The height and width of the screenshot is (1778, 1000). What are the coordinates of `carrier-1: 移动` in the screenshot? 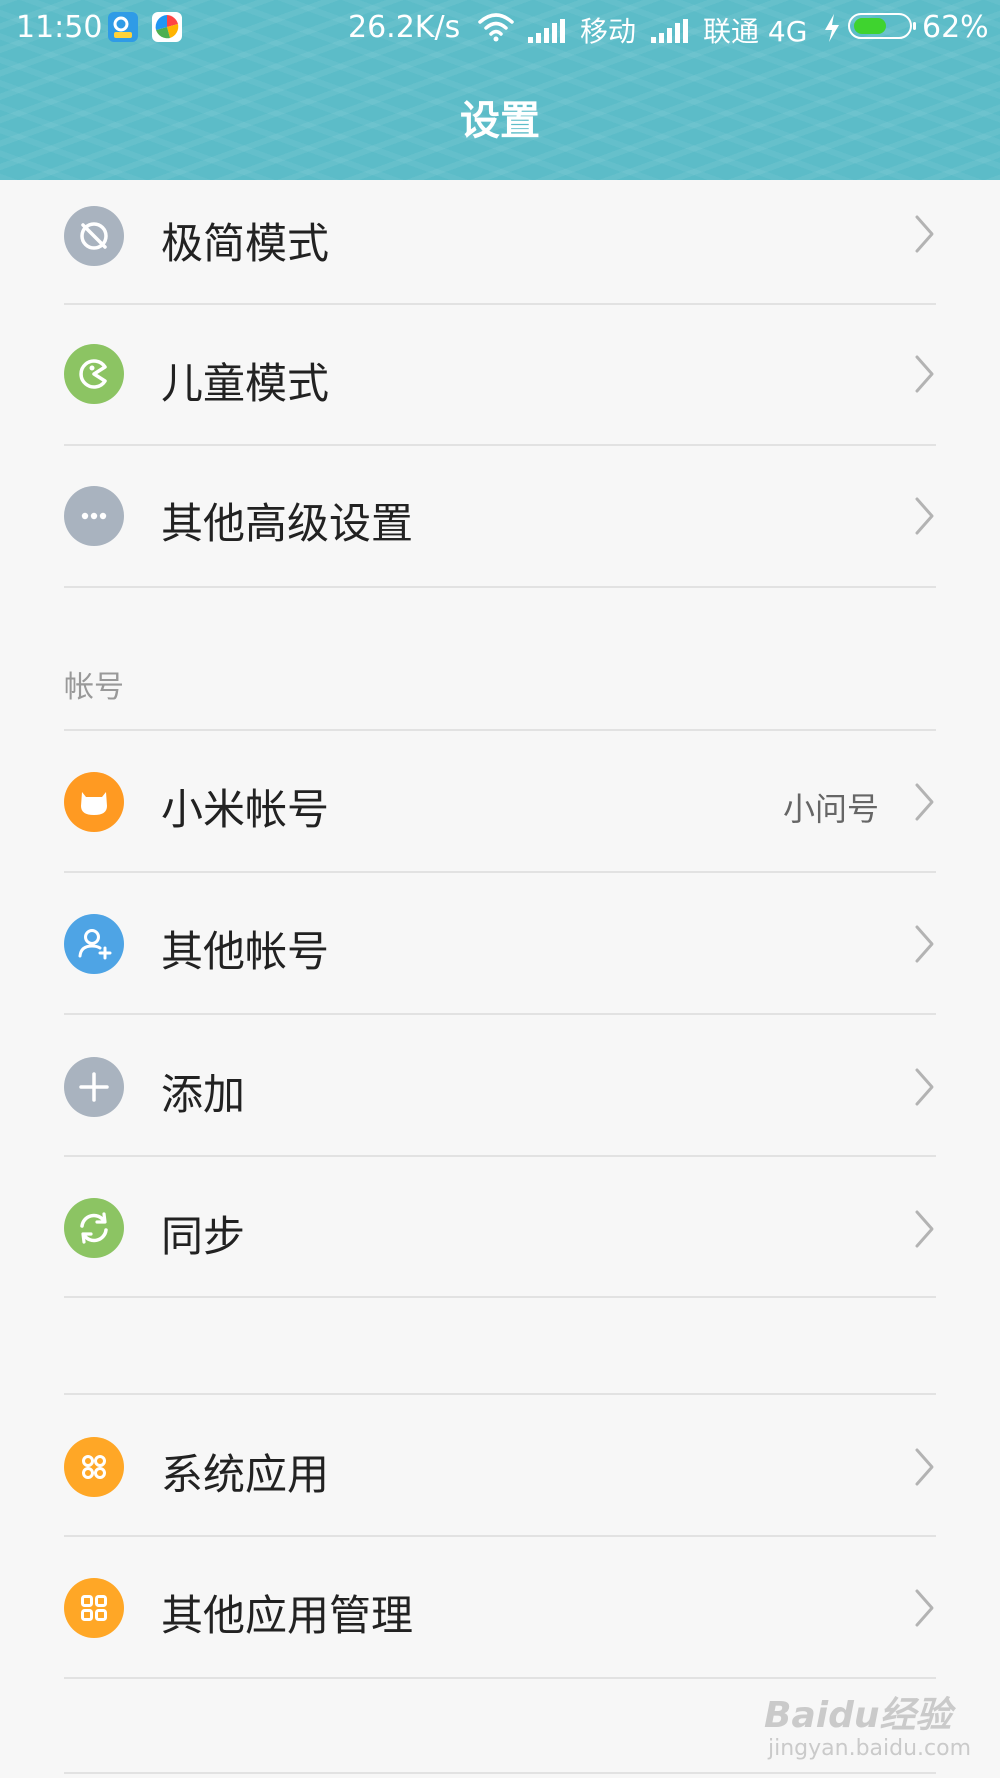 It's located at (608, 31).